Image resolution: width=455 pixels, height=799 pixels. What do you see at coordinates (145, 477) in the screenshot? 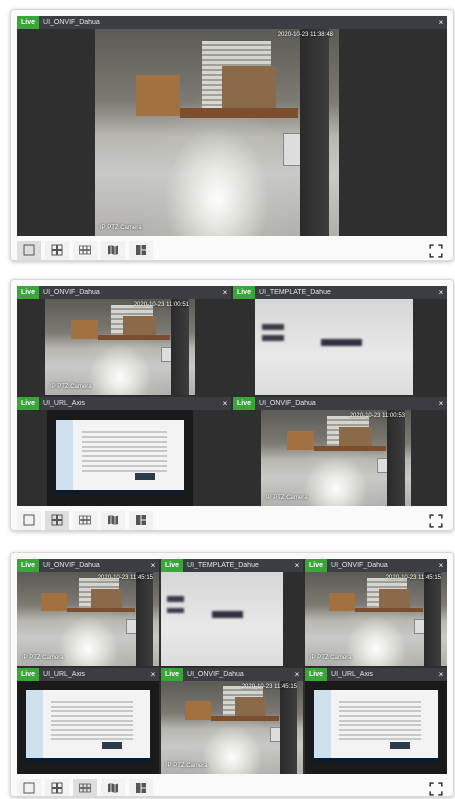
I see `web-button` at bounding box center [145, 477].